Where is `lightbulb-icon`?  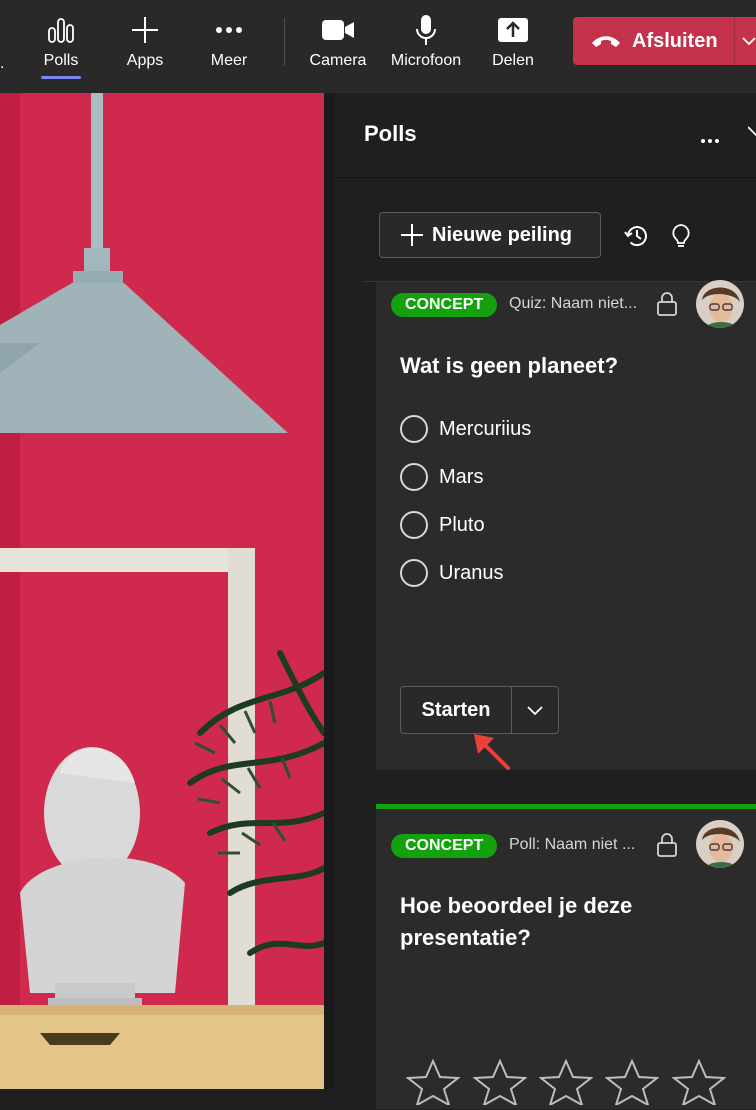 lightbulb-icon is located at coordinates (681, 239).